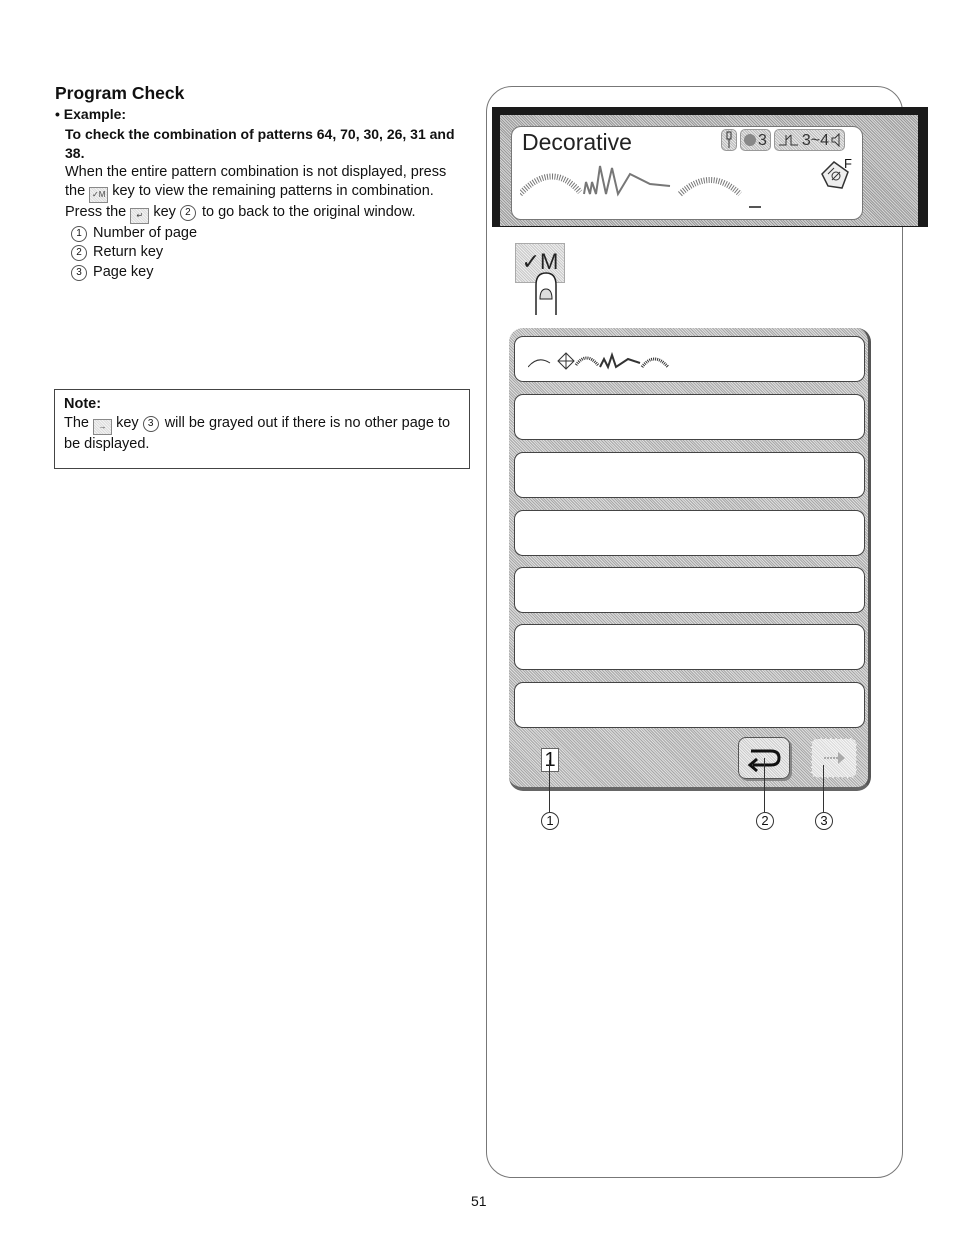 The height and width of the screenshot is (1240, 954). What do you see at coordinates (566, 361) in the screenshot?
I see `diamond-pattern` at bounding box center [566, 361].